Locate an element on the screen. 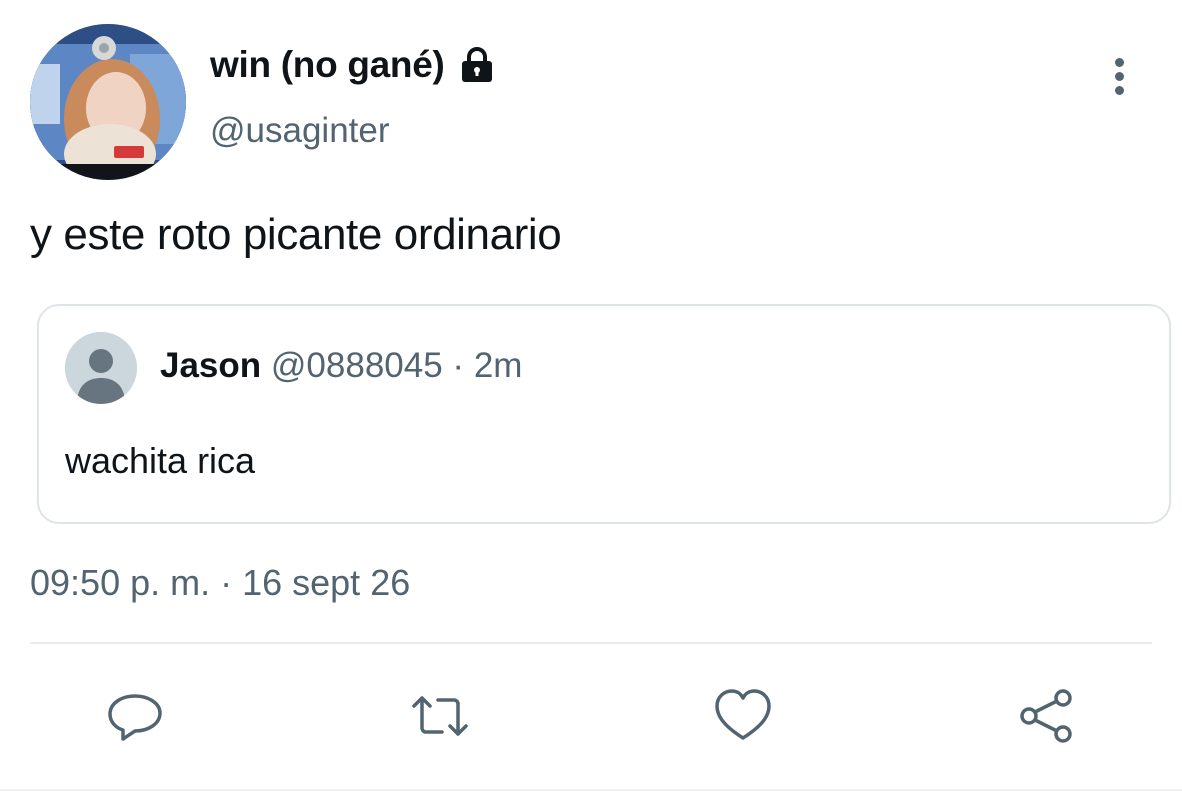 The width and height of the screenshot is (1182, 807). reply-icon is located at coordinates (135, 717).